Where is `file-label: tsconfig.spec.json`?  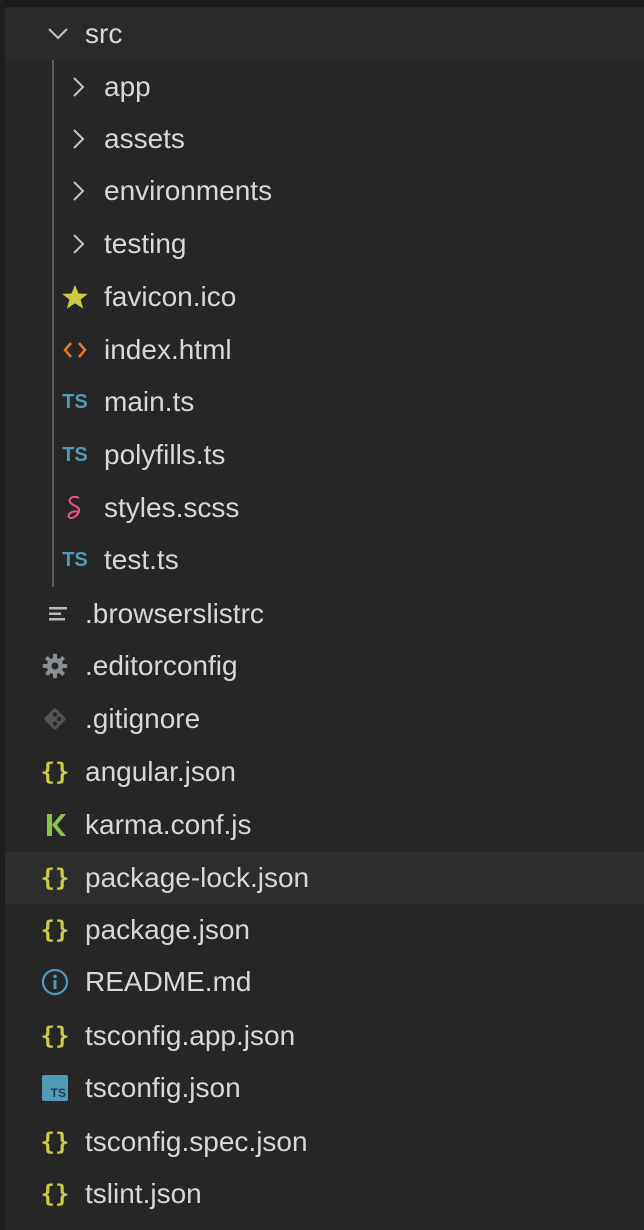 file-label: tsconfig.spec.json is located at coordinates (196, 1141).